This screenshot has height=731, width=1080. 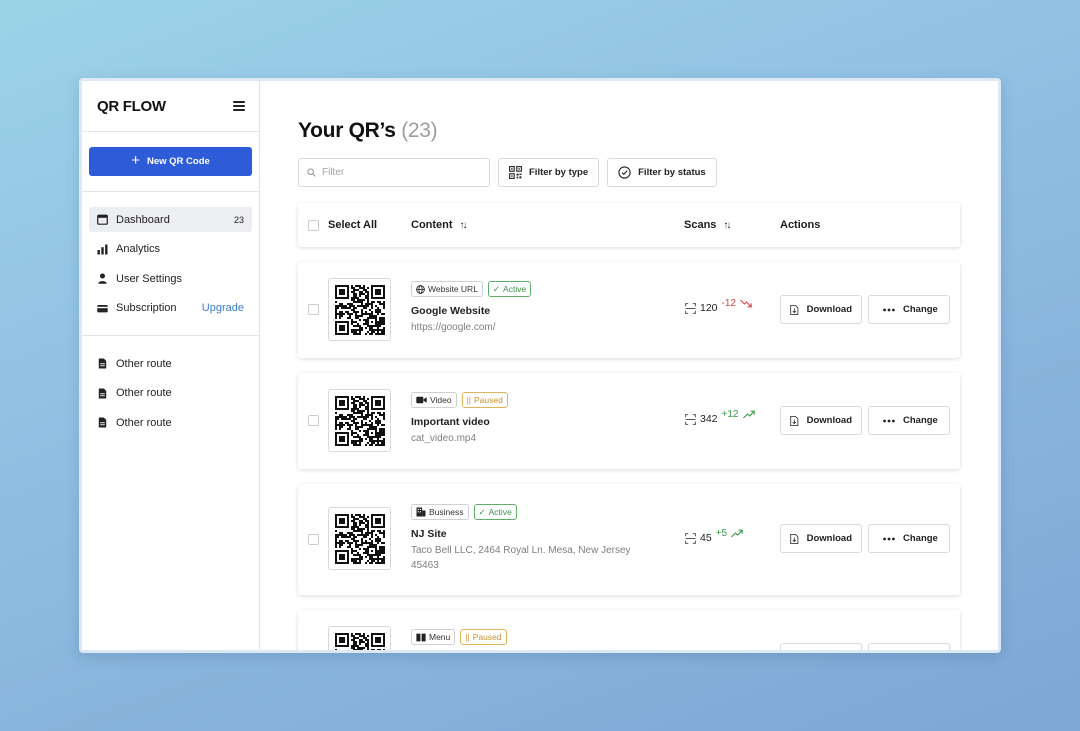 I want to click on filter-by-type-button: Filter by type, so click(x=549, y=172).